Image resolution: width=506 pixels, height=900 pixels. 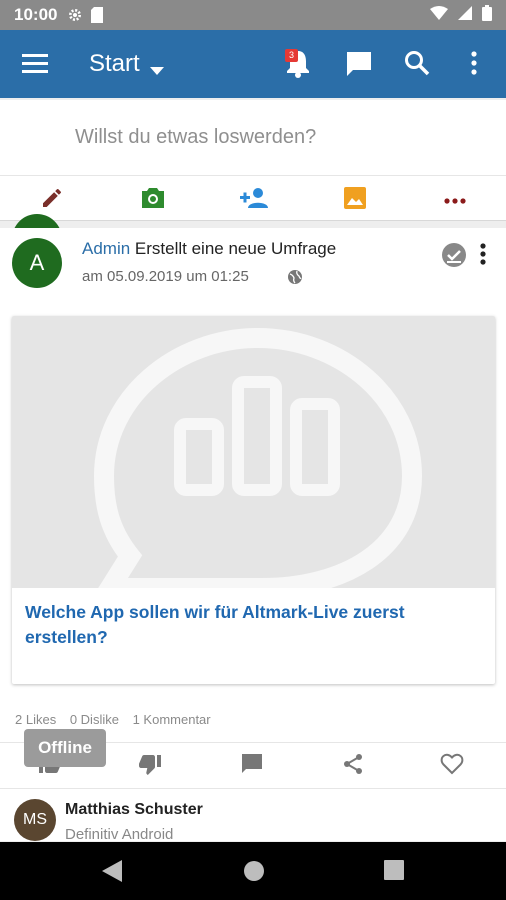 I want to click on camera-icon, so click(x=153, y=200).